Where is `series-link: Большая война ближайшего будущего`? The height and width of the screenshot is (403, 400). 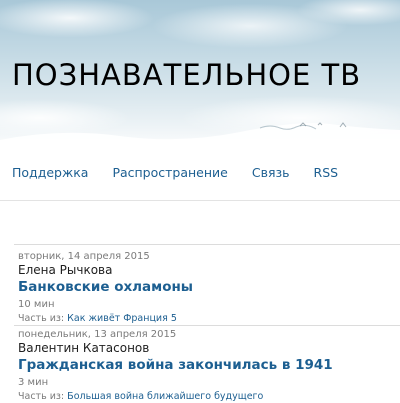 series-link: Большая война ближайшего будущего is located at coordinates (165, 396).